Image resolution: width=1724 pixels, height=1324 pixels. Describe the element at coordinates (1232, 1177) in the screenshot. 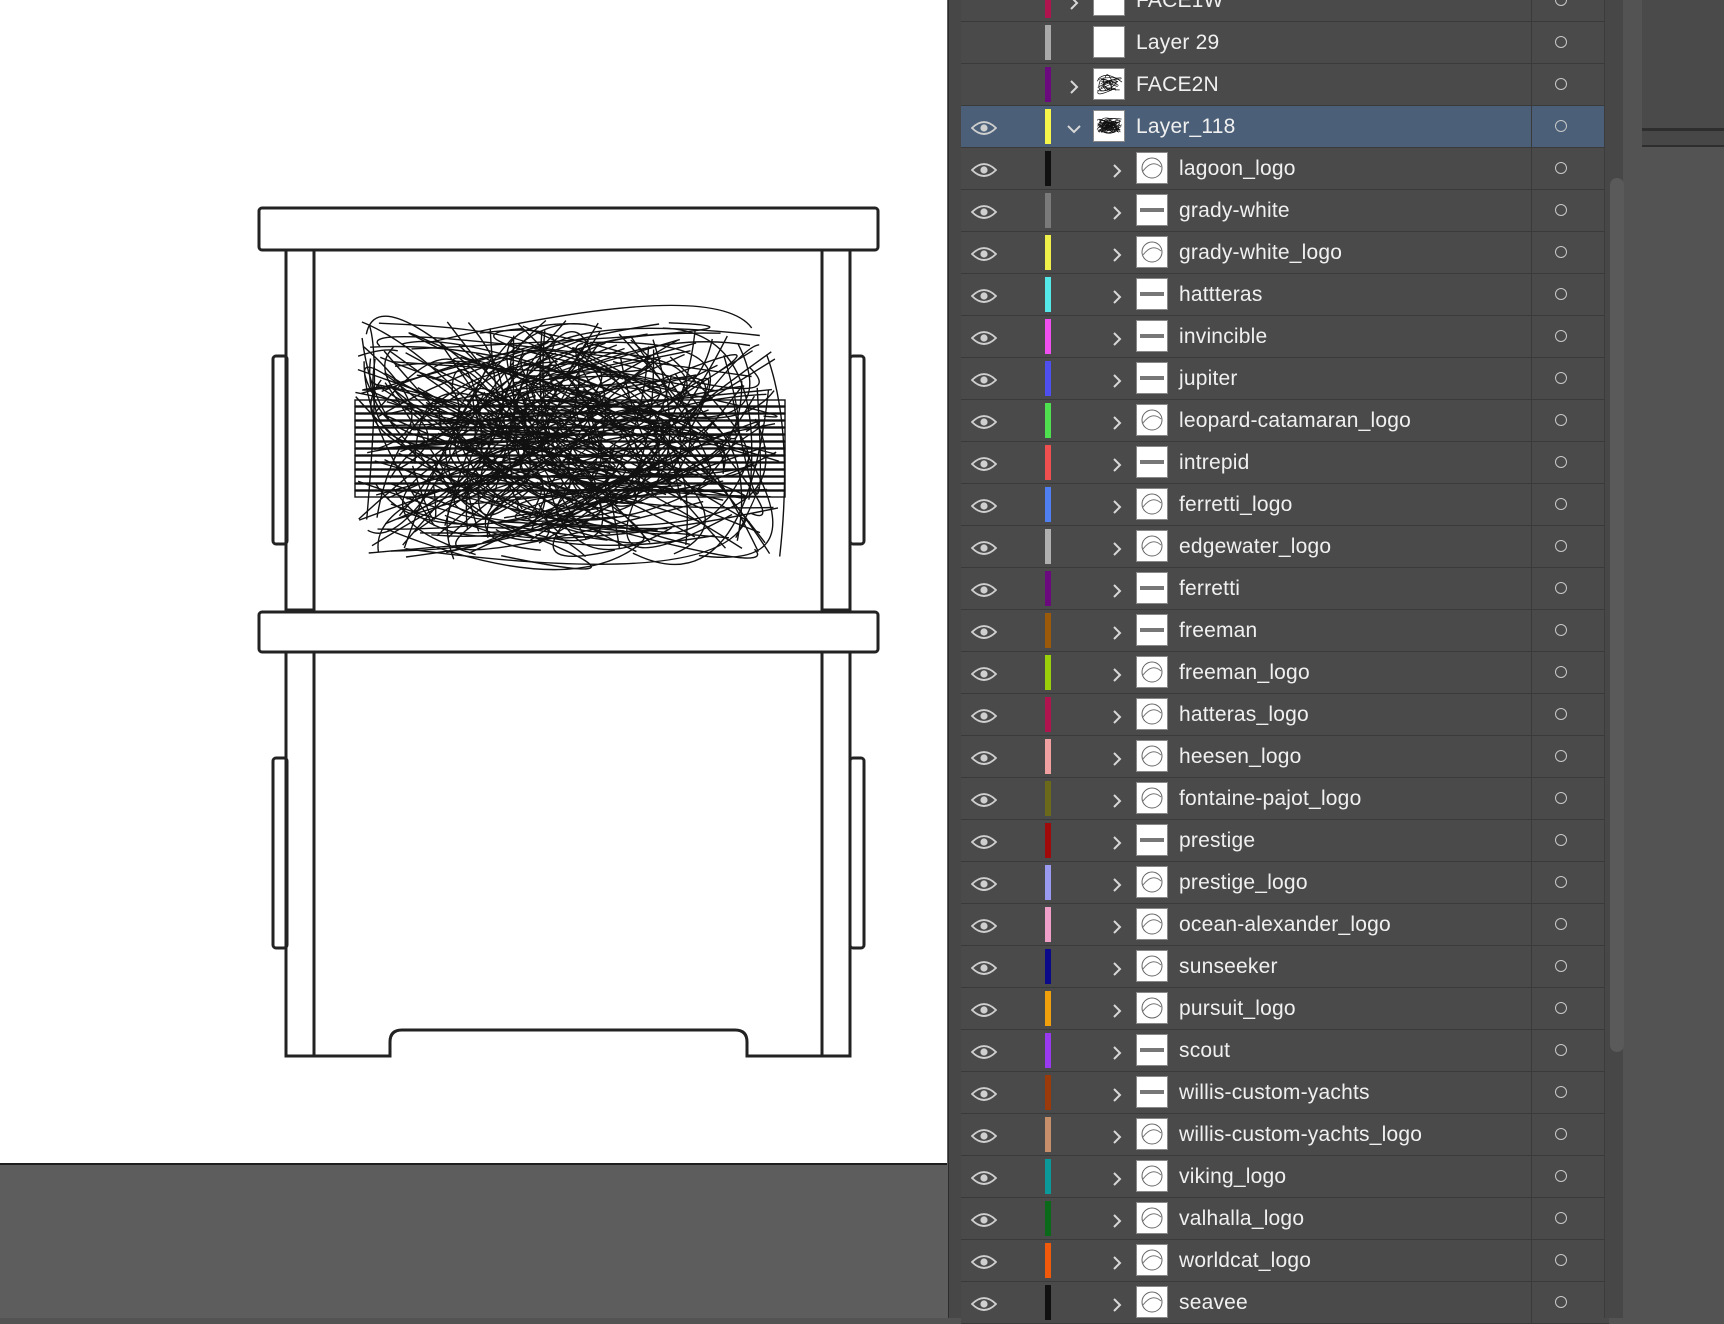

I see `layer-name: viking_logo` at that location.